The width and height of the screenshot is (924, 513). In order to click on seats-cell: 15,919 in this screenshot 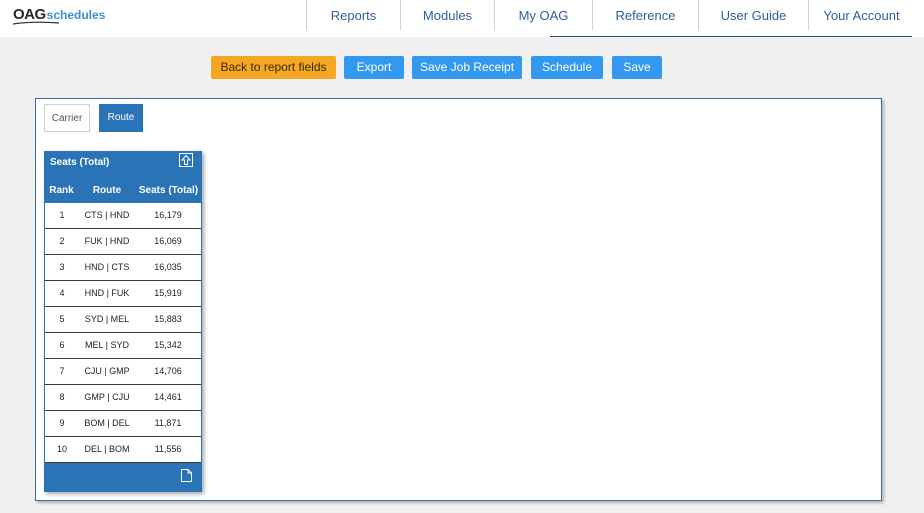, I will do `click(168, 293)`.